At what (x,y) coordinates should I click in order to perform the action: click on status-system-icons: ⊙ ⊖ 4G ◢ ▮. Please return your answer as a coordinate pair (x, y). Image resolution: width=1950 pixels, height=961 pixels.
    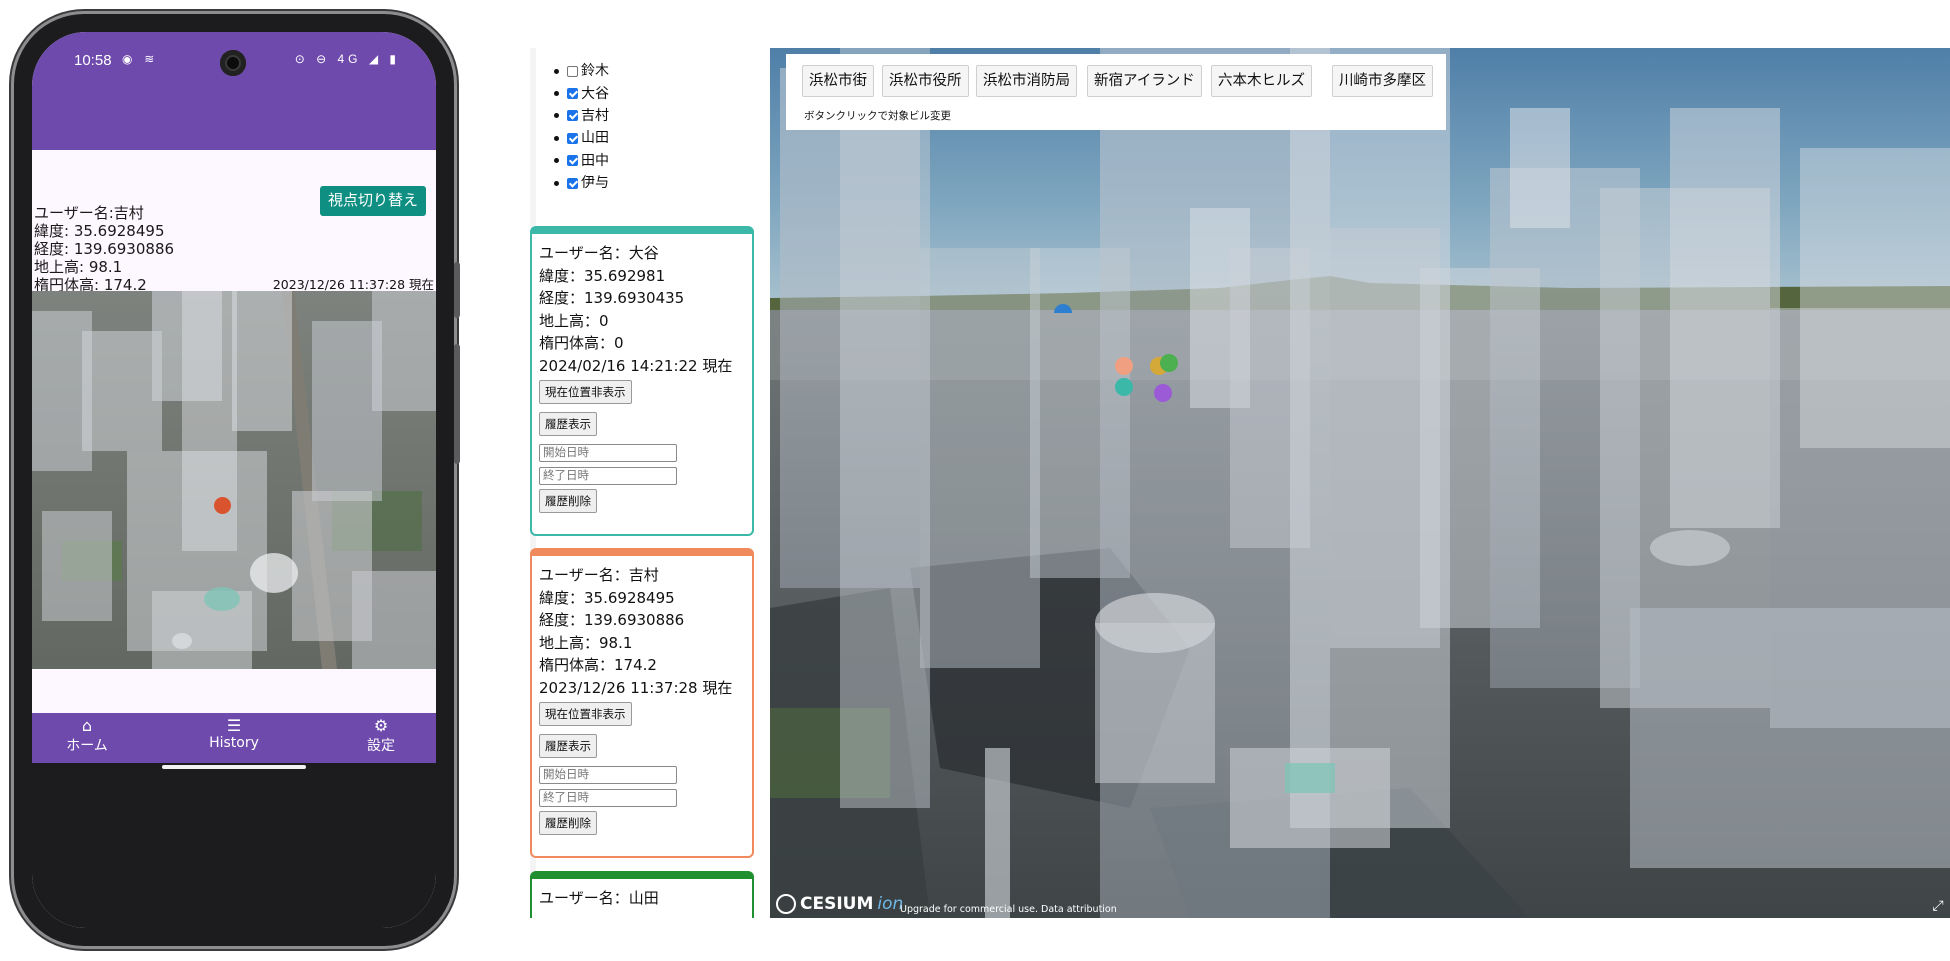
    Looking at the image, I should click on (347, 59).